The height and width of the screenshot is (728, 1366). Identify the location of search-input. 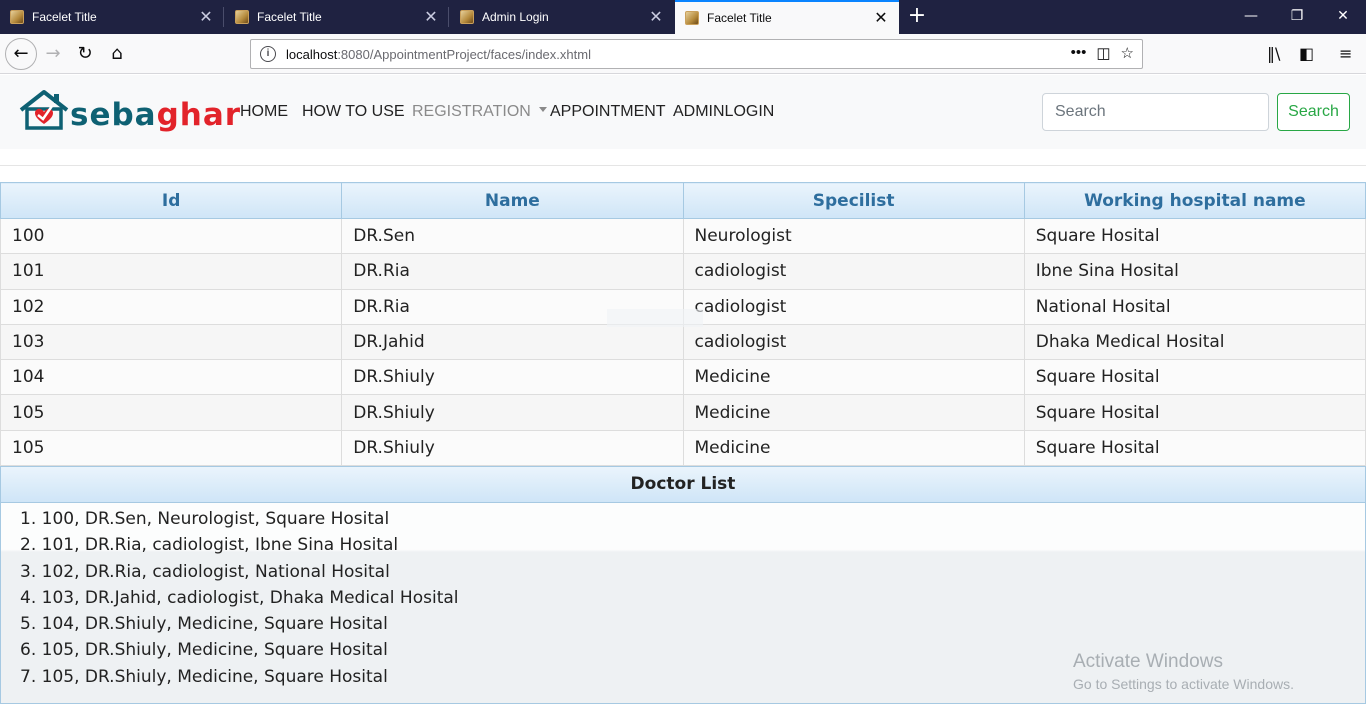
(1155, 112).